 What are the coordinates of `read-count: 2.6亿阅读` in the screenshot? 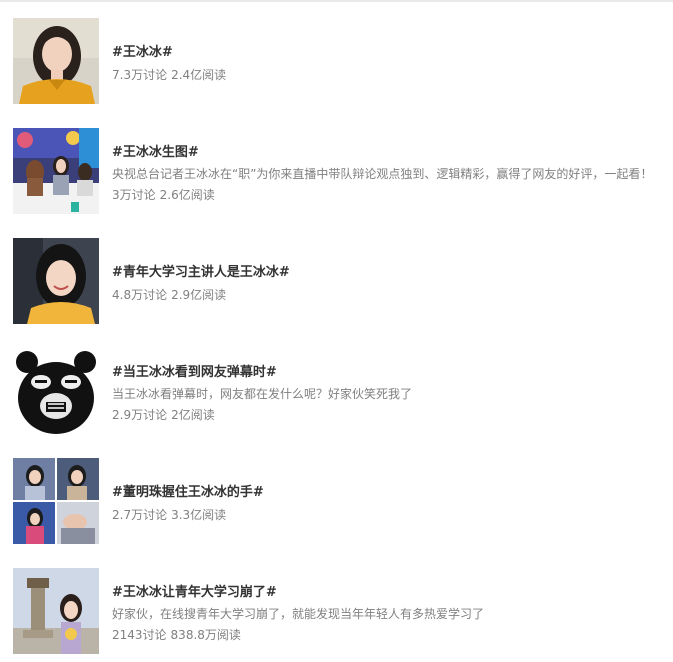 It's located at (187, 195).